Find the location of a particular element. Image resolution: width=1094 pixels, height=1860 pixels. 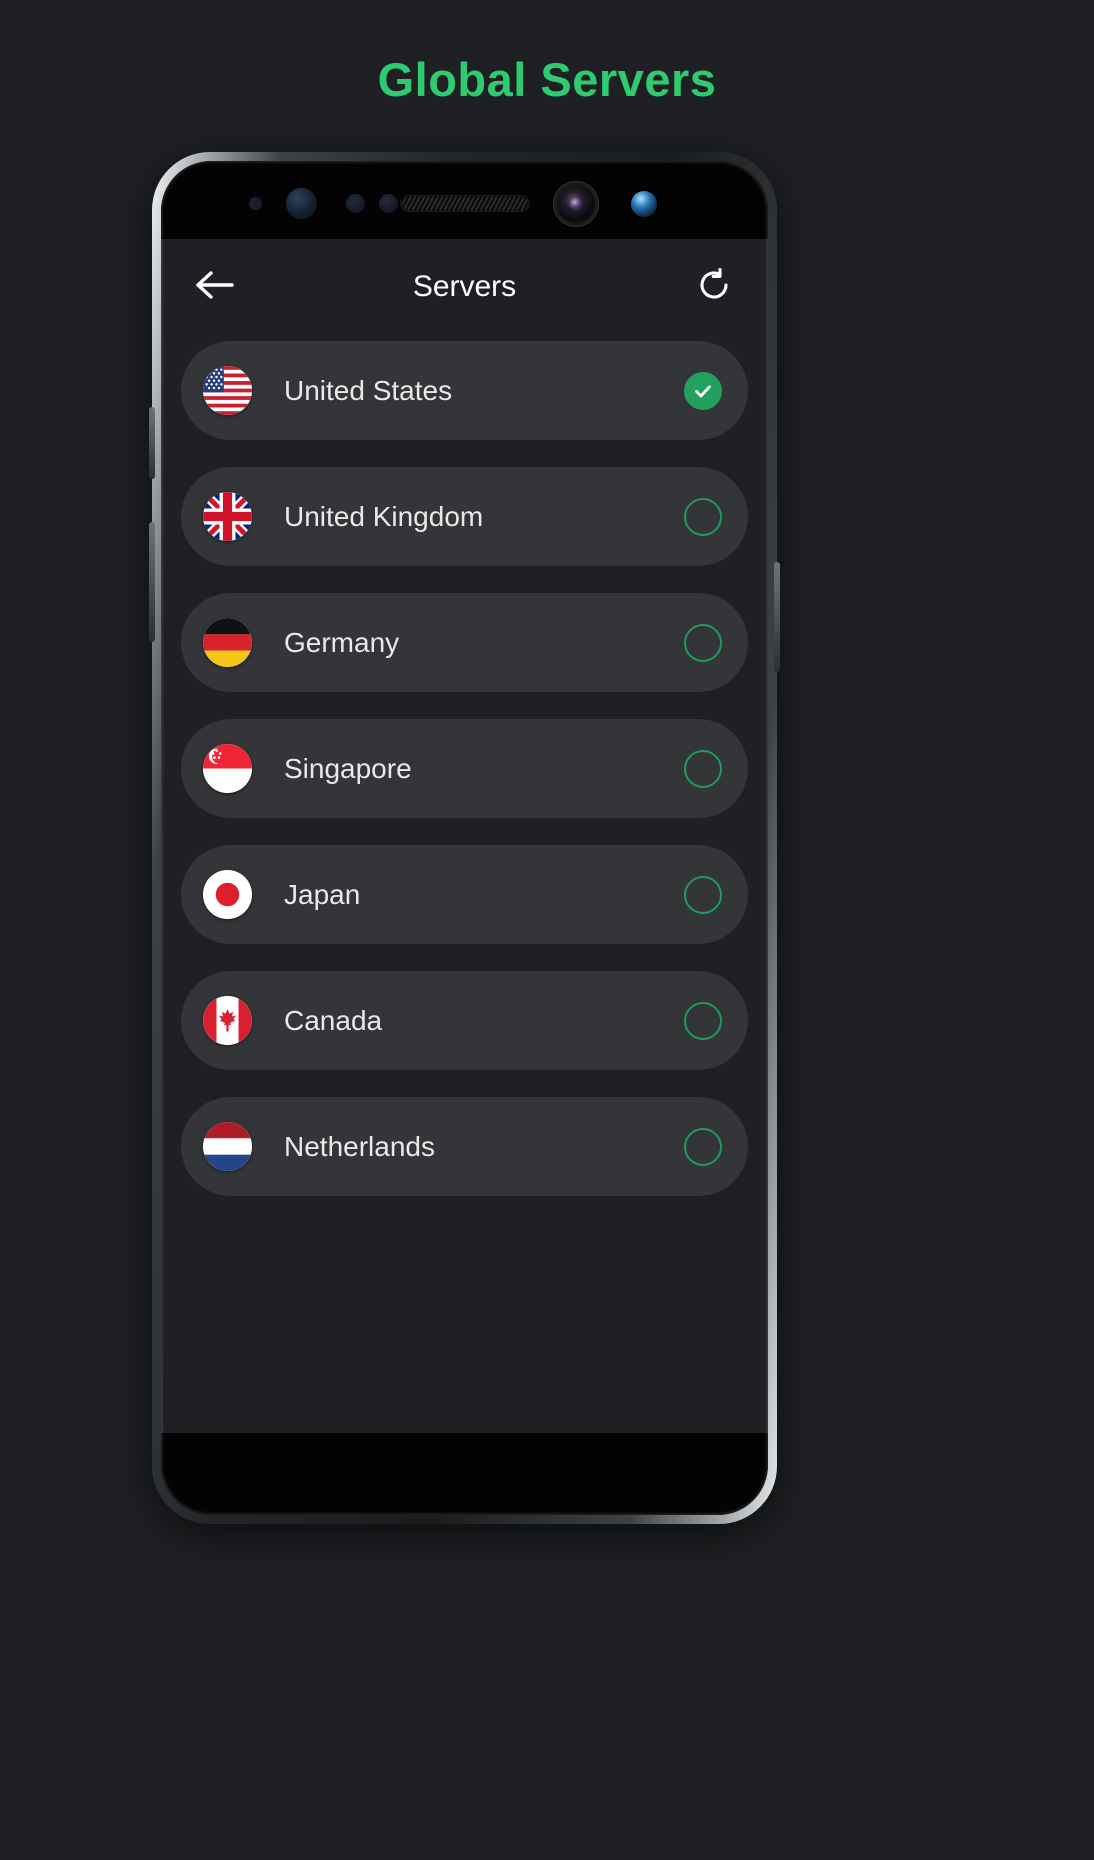

back-arrow-icon is located at coordinates (215, 287).